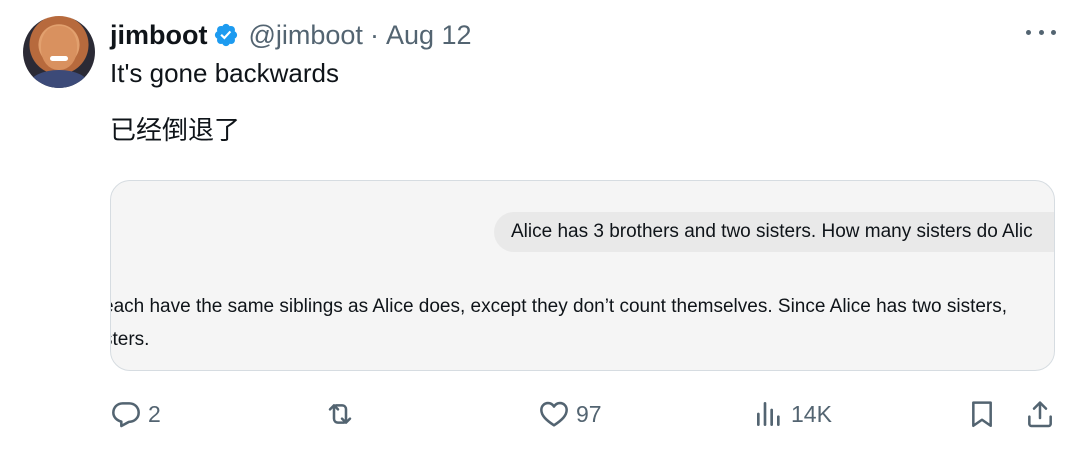  I want to click on bookmark-button, so click(982, 414).